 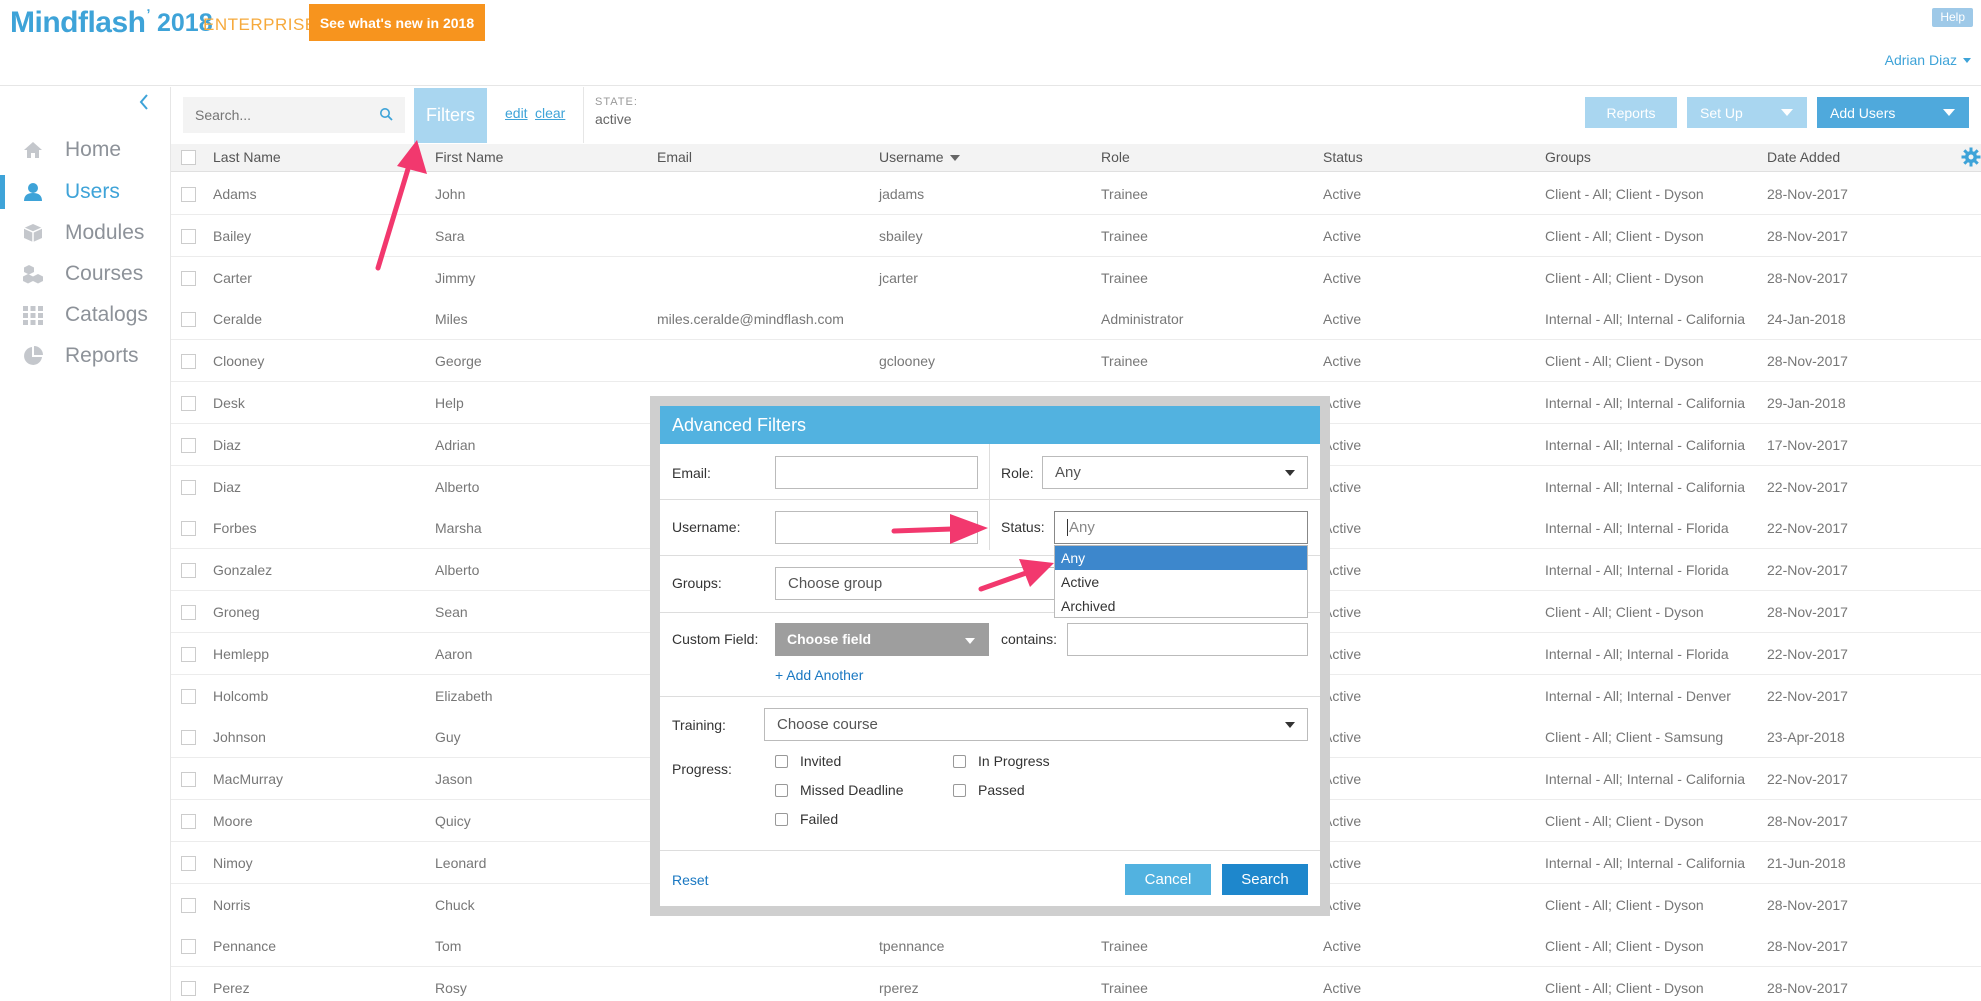 What do you see at coordinates (990, 850) in the screenshot?
I see `divider` at bounding box center [990, 850].